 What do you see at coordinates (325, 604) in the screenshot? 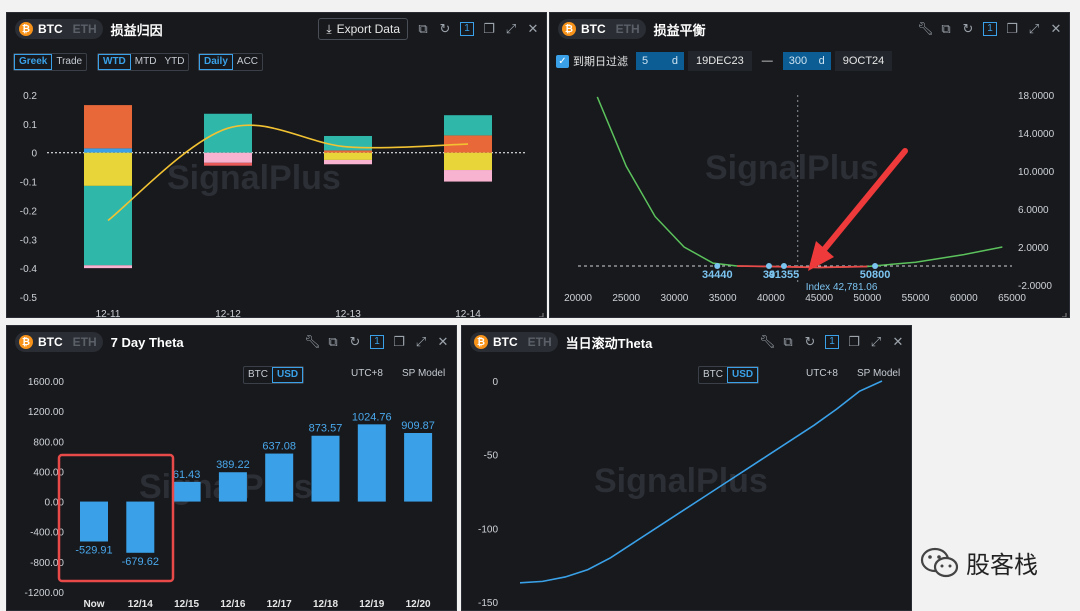
I see `x-tick-label: 12/18` at bounding box center [325, 604].